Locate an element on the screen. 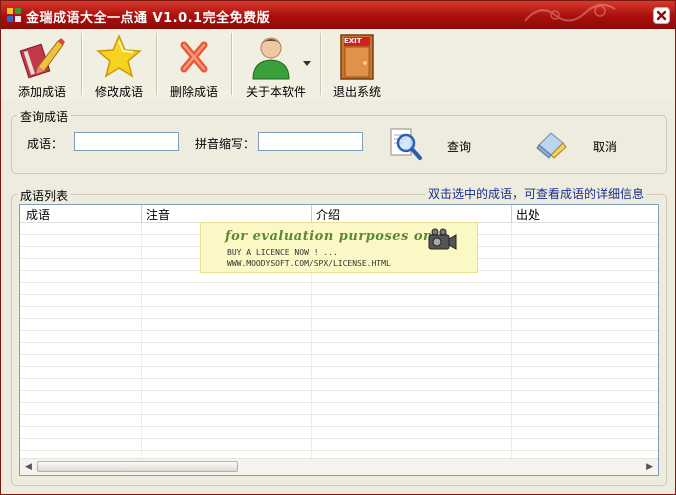  pinyin-input is located at coordinates (310, 141).